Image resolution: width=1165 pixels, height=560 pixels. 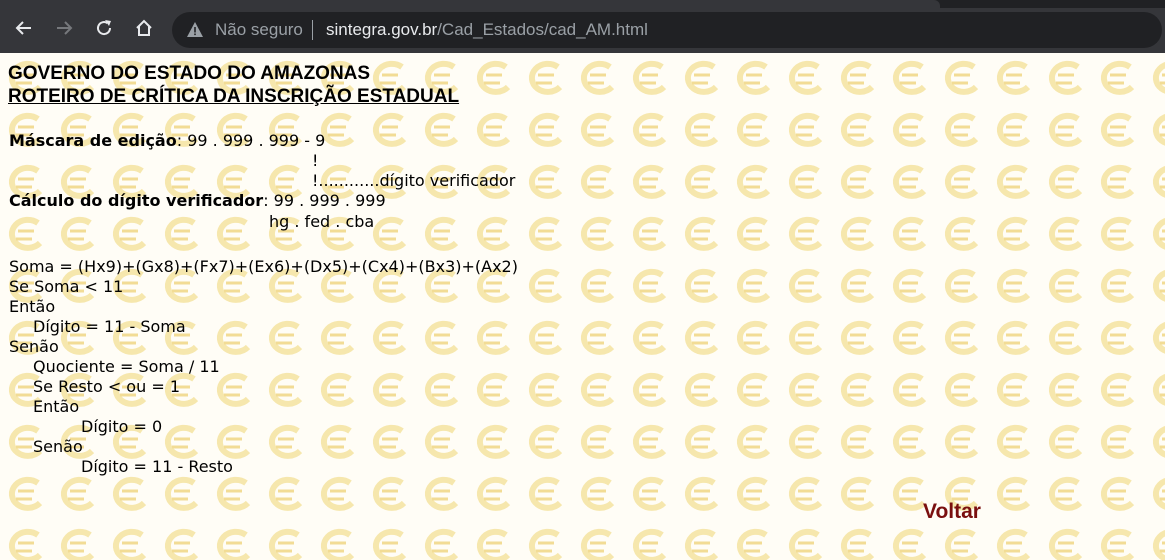 I want to click on algo-line: Se Resto < ou = 1, so click(x=106, y=386).